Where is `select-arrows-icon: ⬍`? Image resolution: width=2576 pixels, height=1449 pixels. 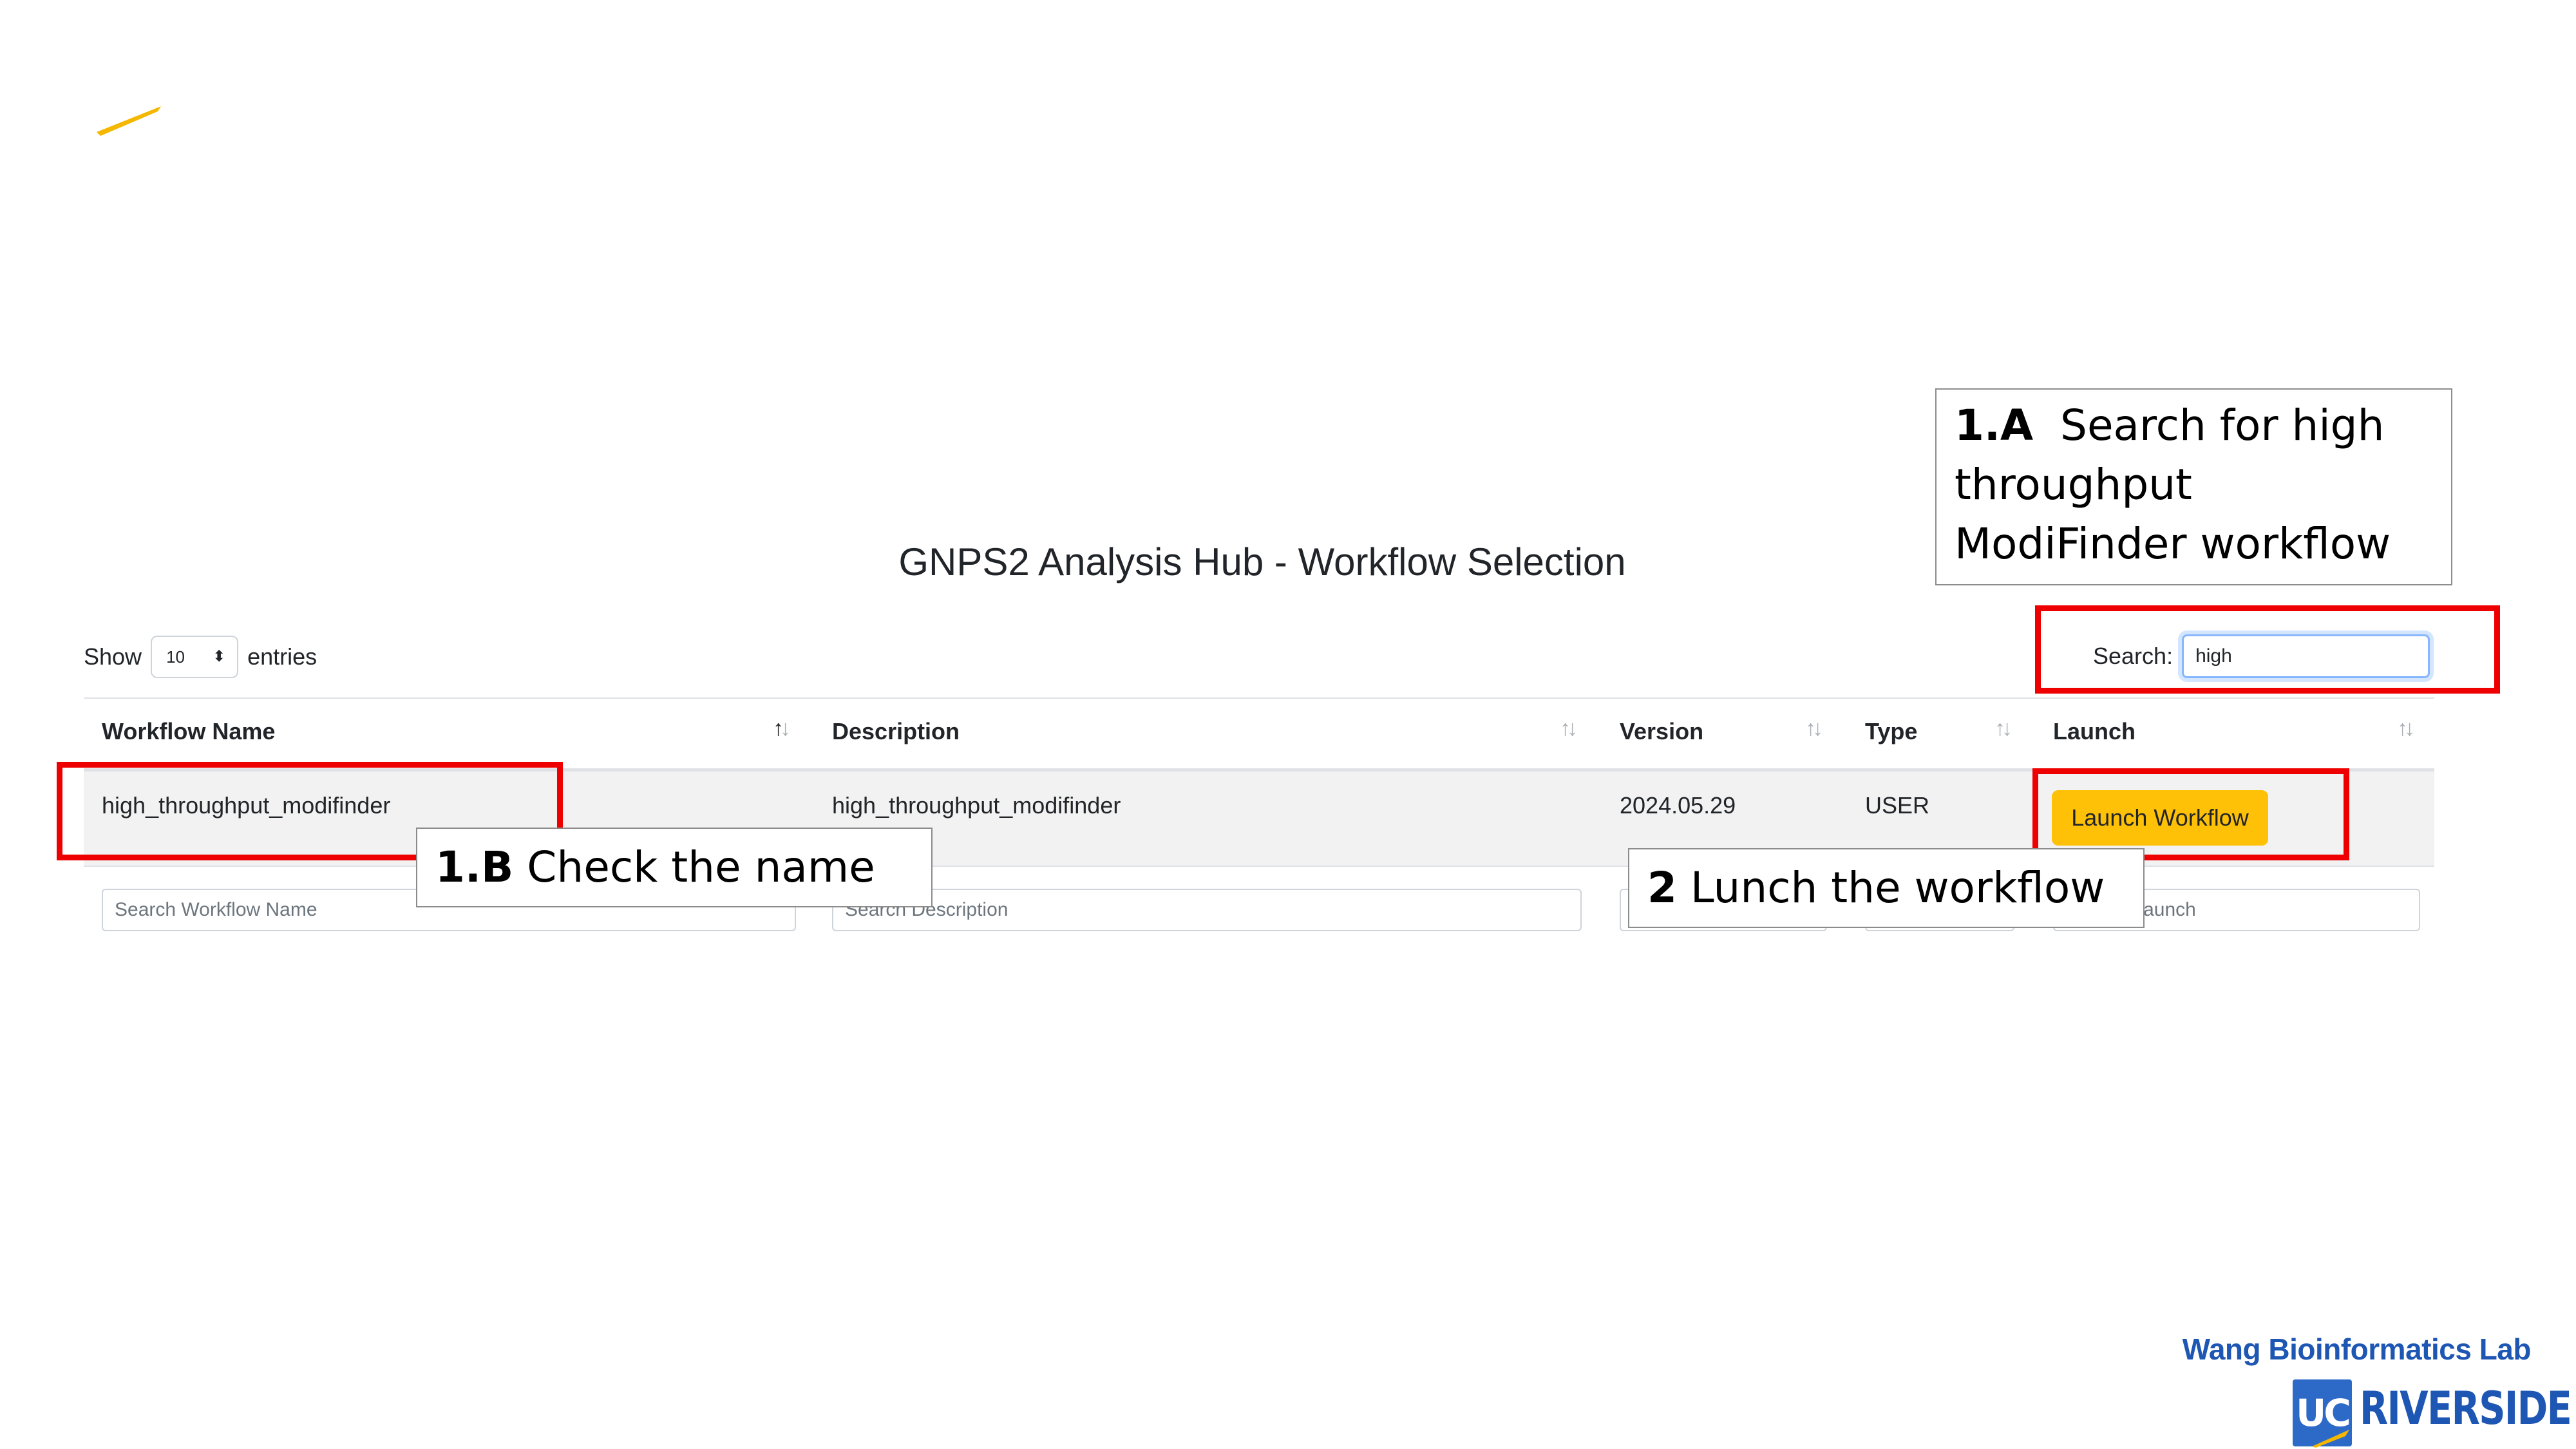
select-arrows-icon: ⬍ is located at coordinates (219, 656).